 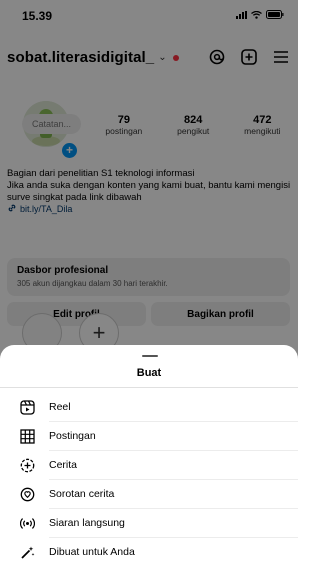 I want to click on menu-label: Siaran langsung, so click(x=87, y=523).